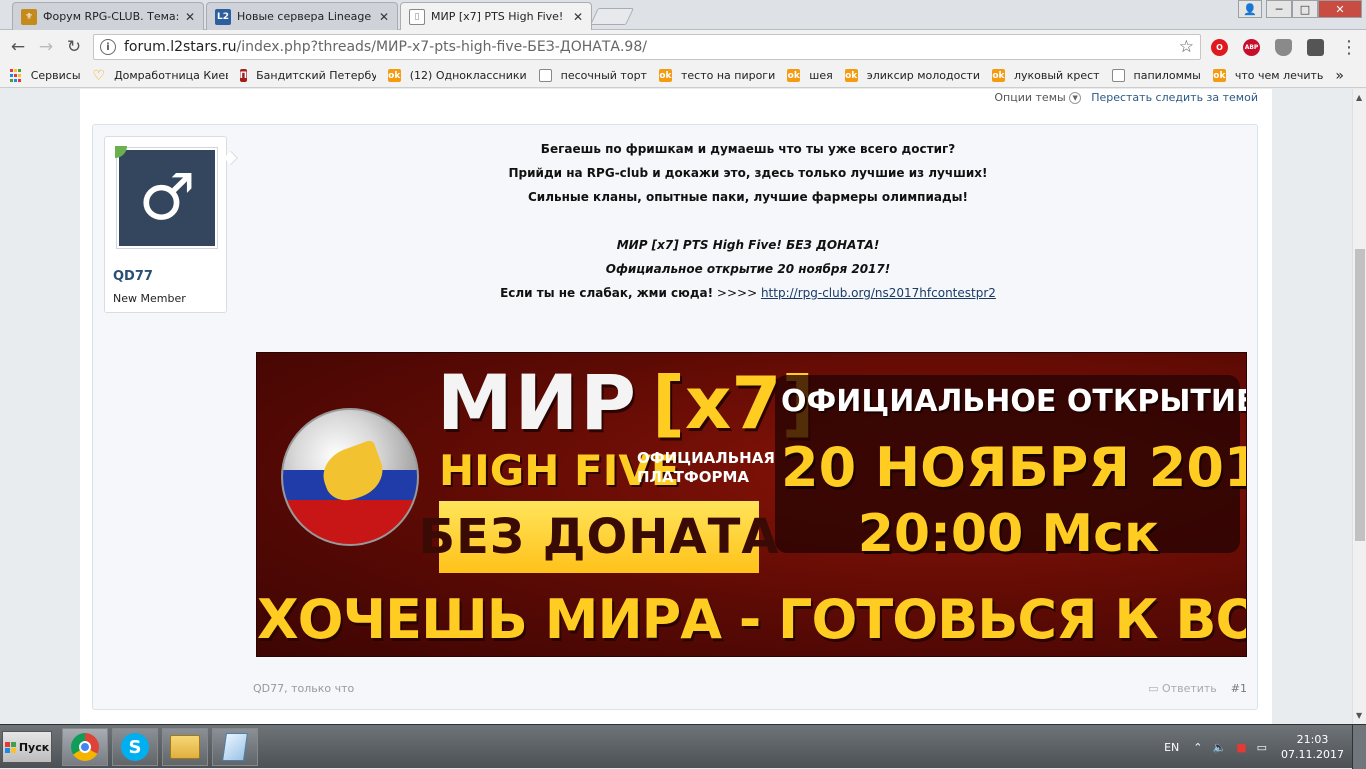 The width and height of the screenshot is (1366, 769). I want to click on reload-button: ↻, so click(74, 47).